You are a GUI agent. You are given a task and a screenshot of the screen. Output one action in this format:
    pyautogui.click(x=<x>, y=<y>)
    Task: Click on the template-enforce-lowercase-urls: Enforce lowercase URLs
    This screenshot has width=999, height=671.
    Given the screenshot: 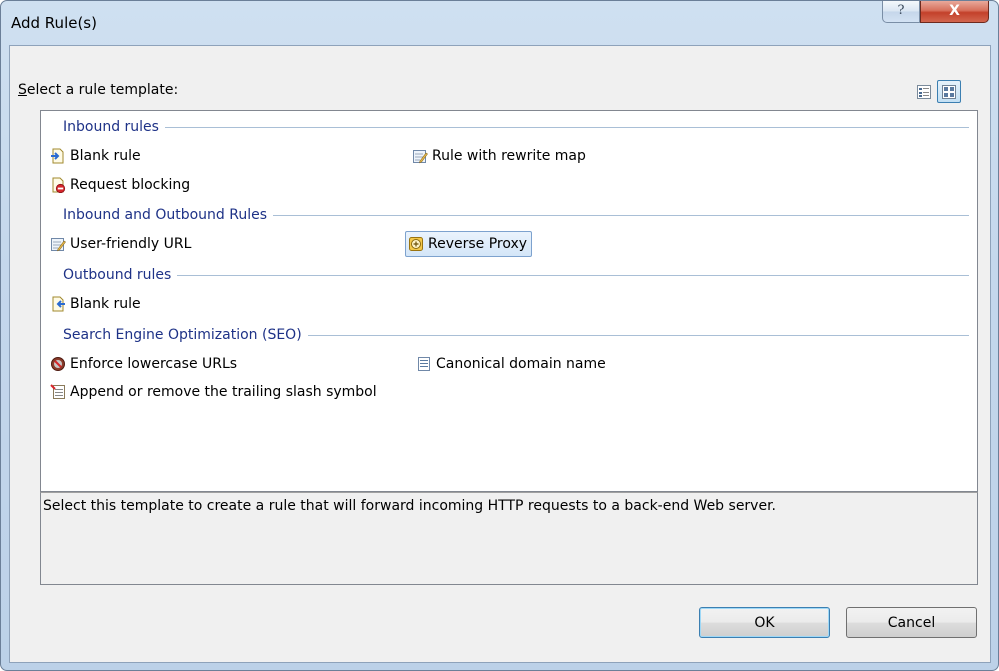 What is the action you would take?
    pyautogui.click(x=144, y=364)
    